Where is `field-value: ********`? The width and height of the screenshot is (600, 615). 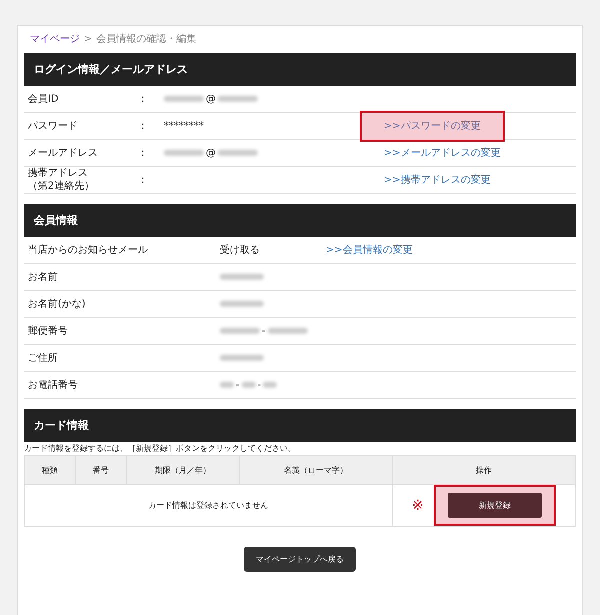 field-value: ******** is located at coordinates (184, 126).